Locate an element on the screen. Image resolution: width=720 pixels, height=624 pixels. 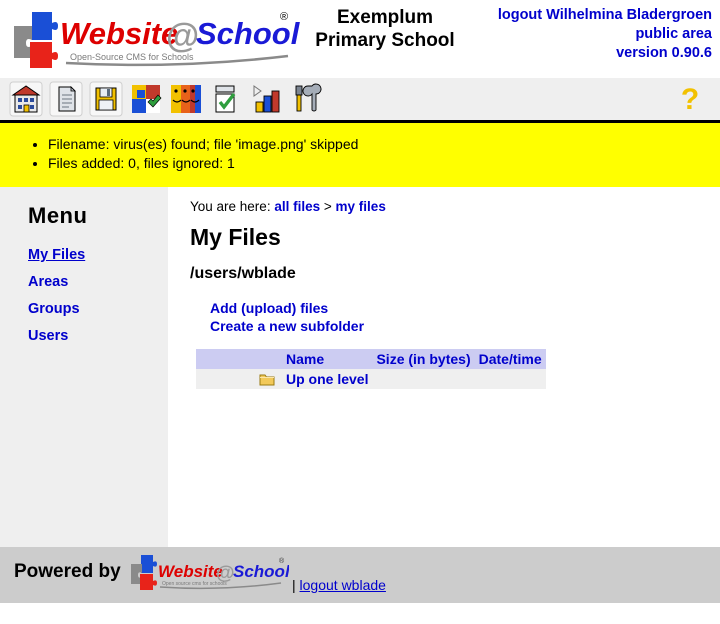
statistics-icon is located at coordinates (266, 99).